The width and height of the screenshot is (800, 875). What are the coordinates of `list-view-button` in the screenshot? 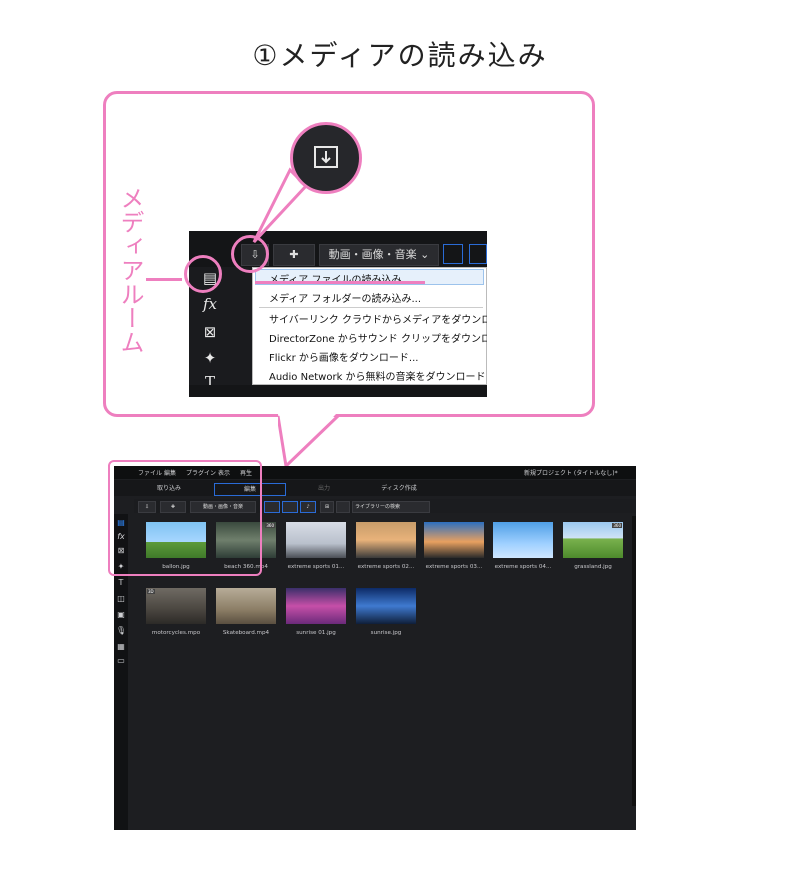 It's located at (343, 507).